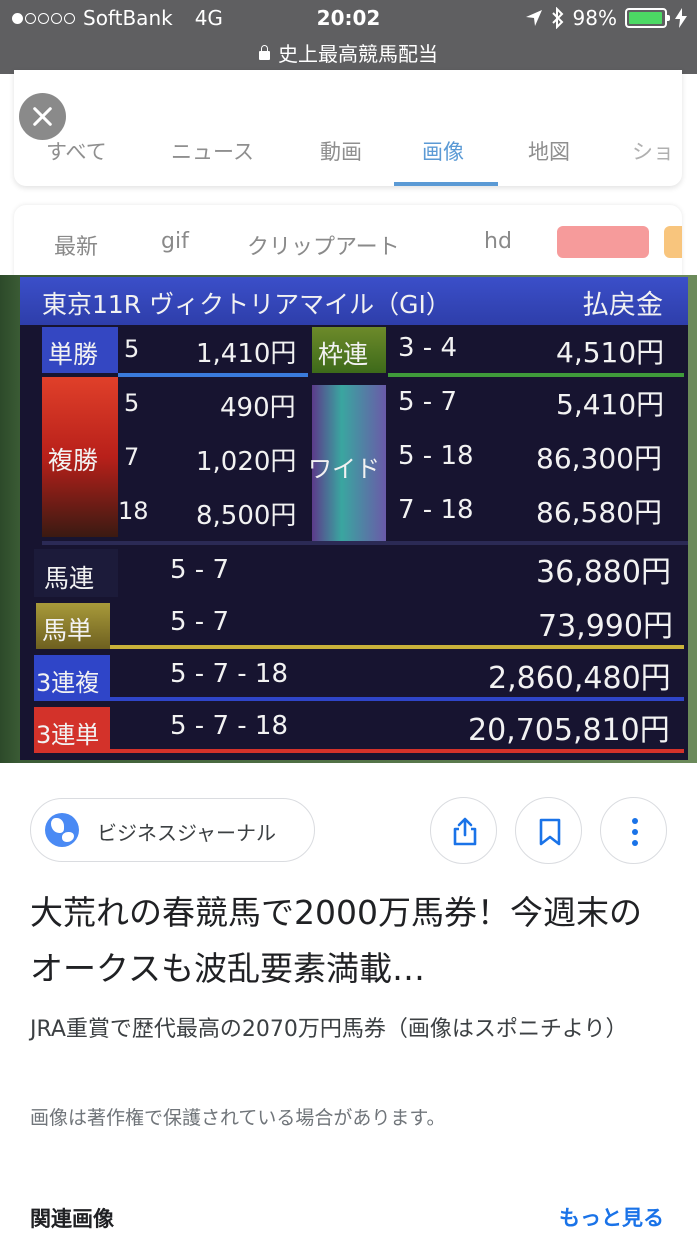  Describe the element at coordinates (681, 18) in the screenshot. I see `charging-bolt-icon` at that location.